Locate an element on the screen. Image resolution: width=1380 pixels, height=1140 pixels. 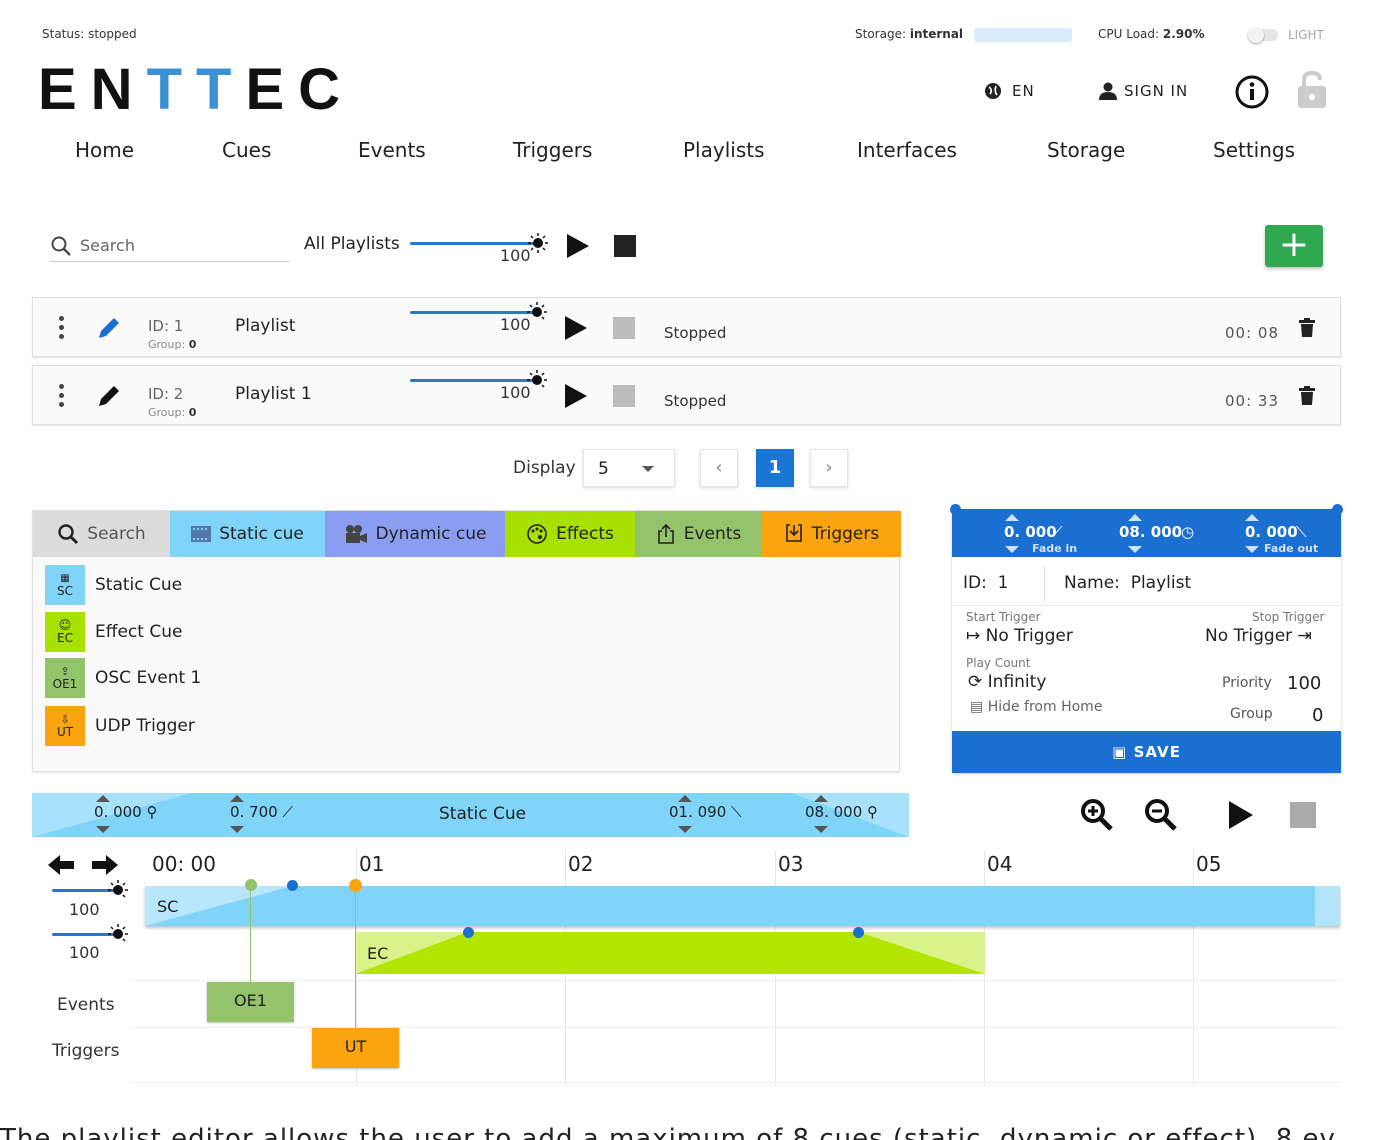
library-search-input: Search is located at coordinates (101, 534).